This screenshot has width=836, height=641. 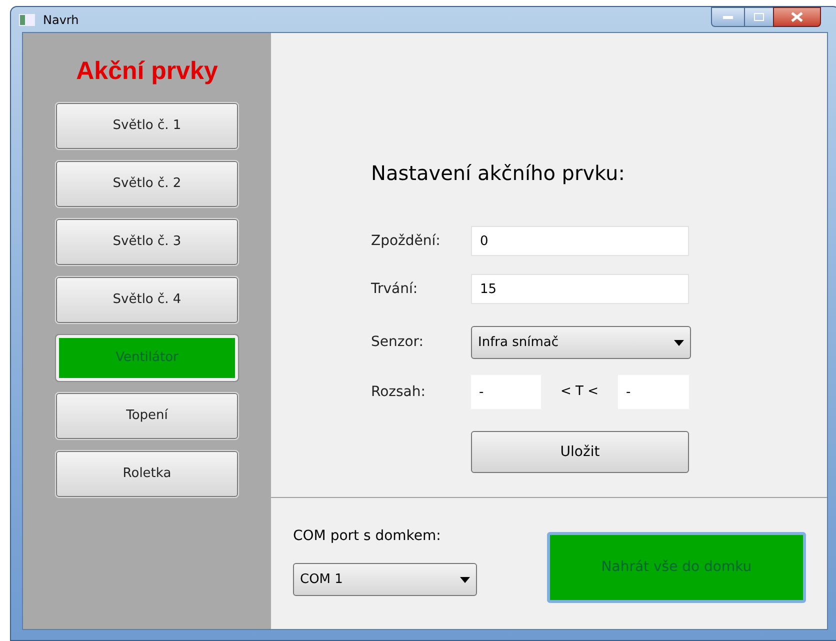 I want to click on minimize-button, so click(x=728, y=17).